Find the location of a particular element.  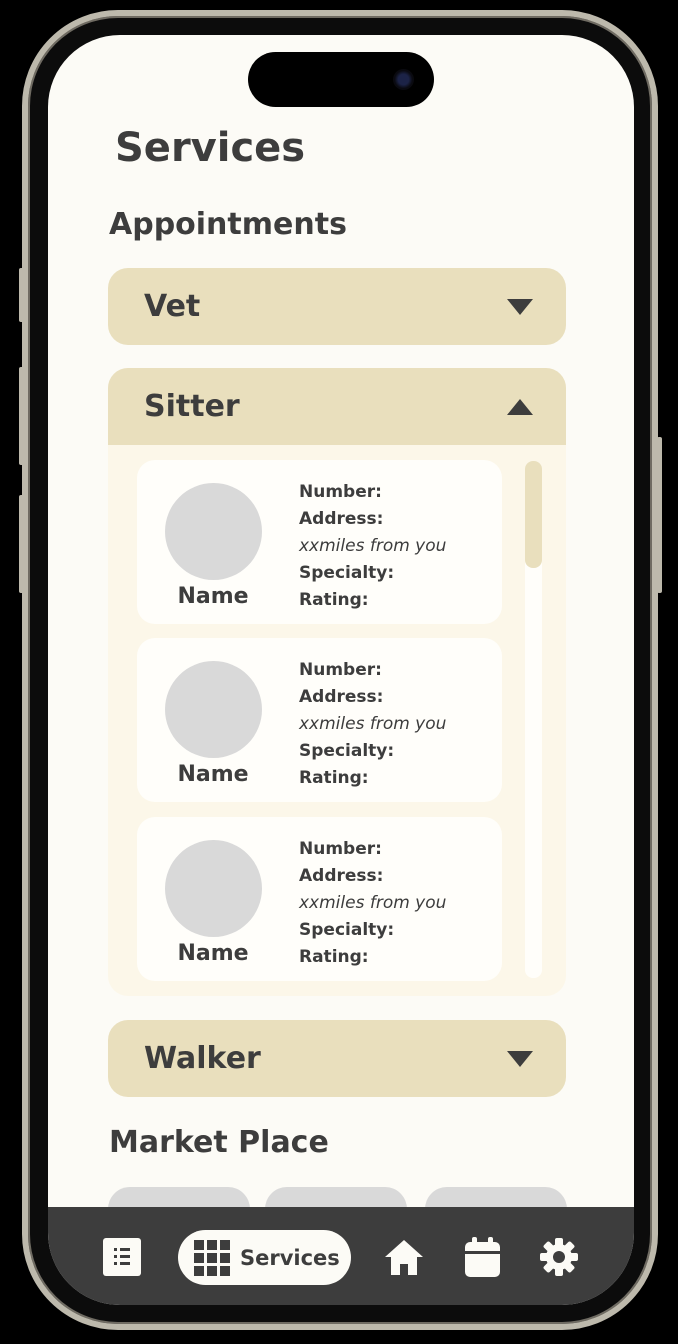

chevron-up-icon is located at coordinates (520, 406).